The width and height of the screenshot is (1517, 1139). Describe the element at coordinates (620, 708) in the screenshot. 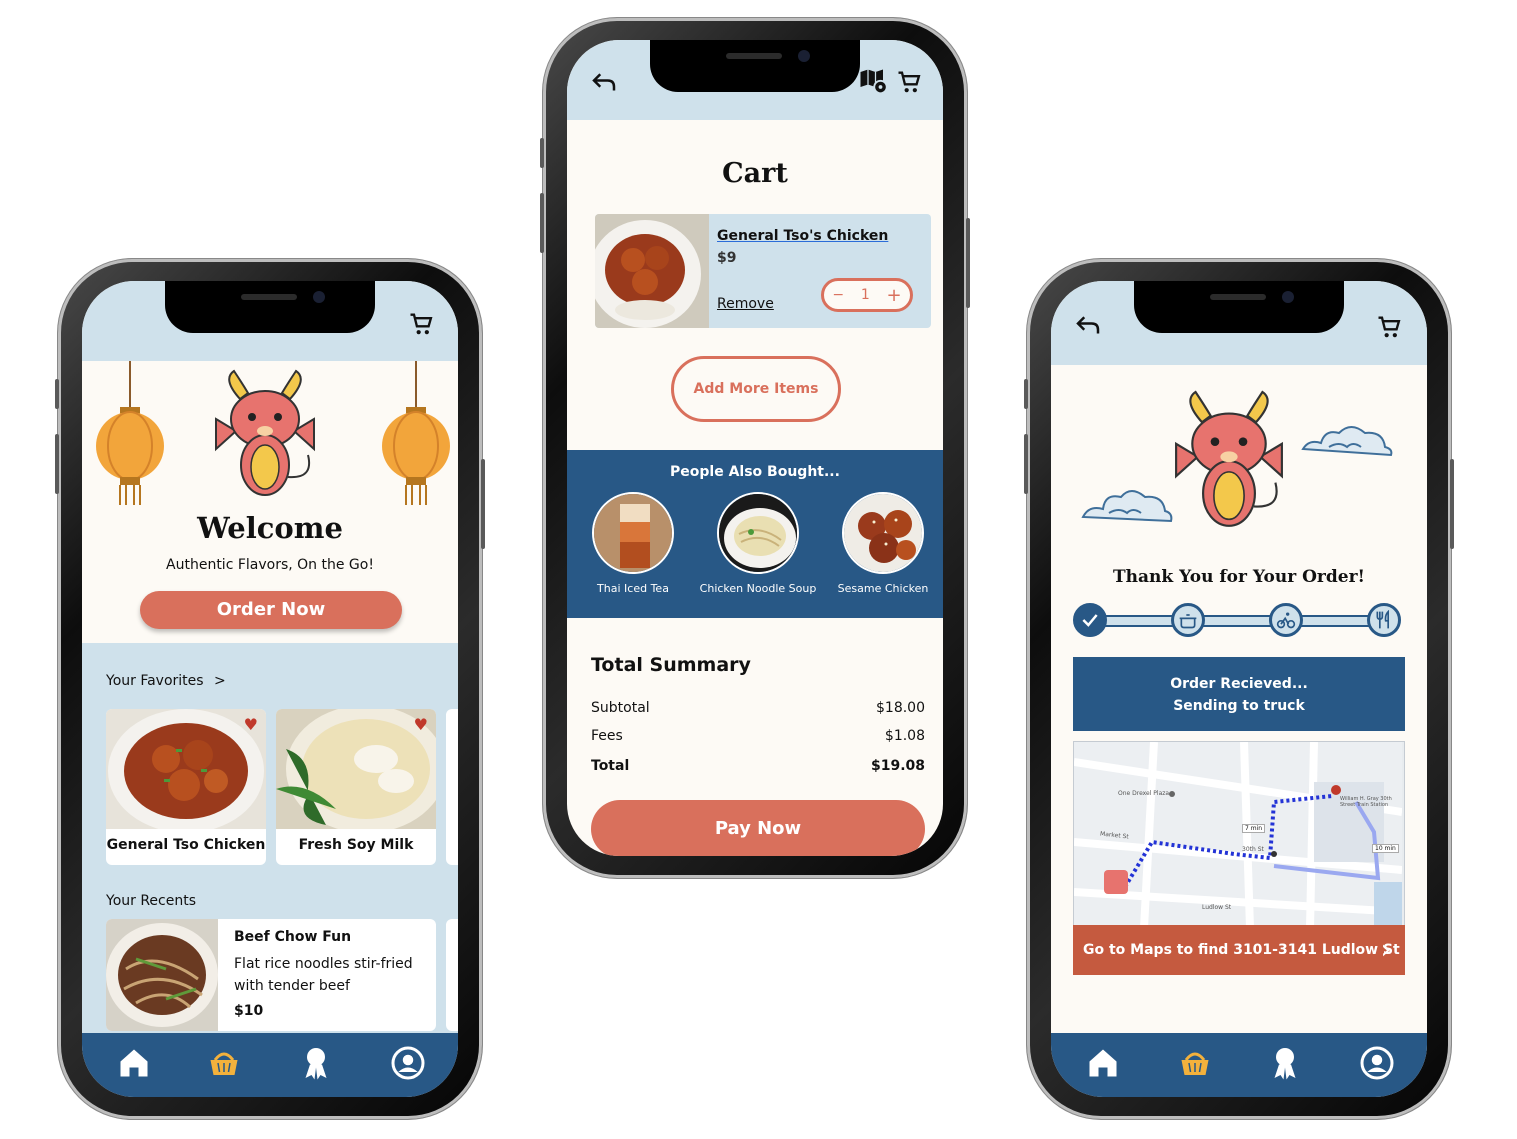

I see `subtotal-label: Subtotal` at that location.